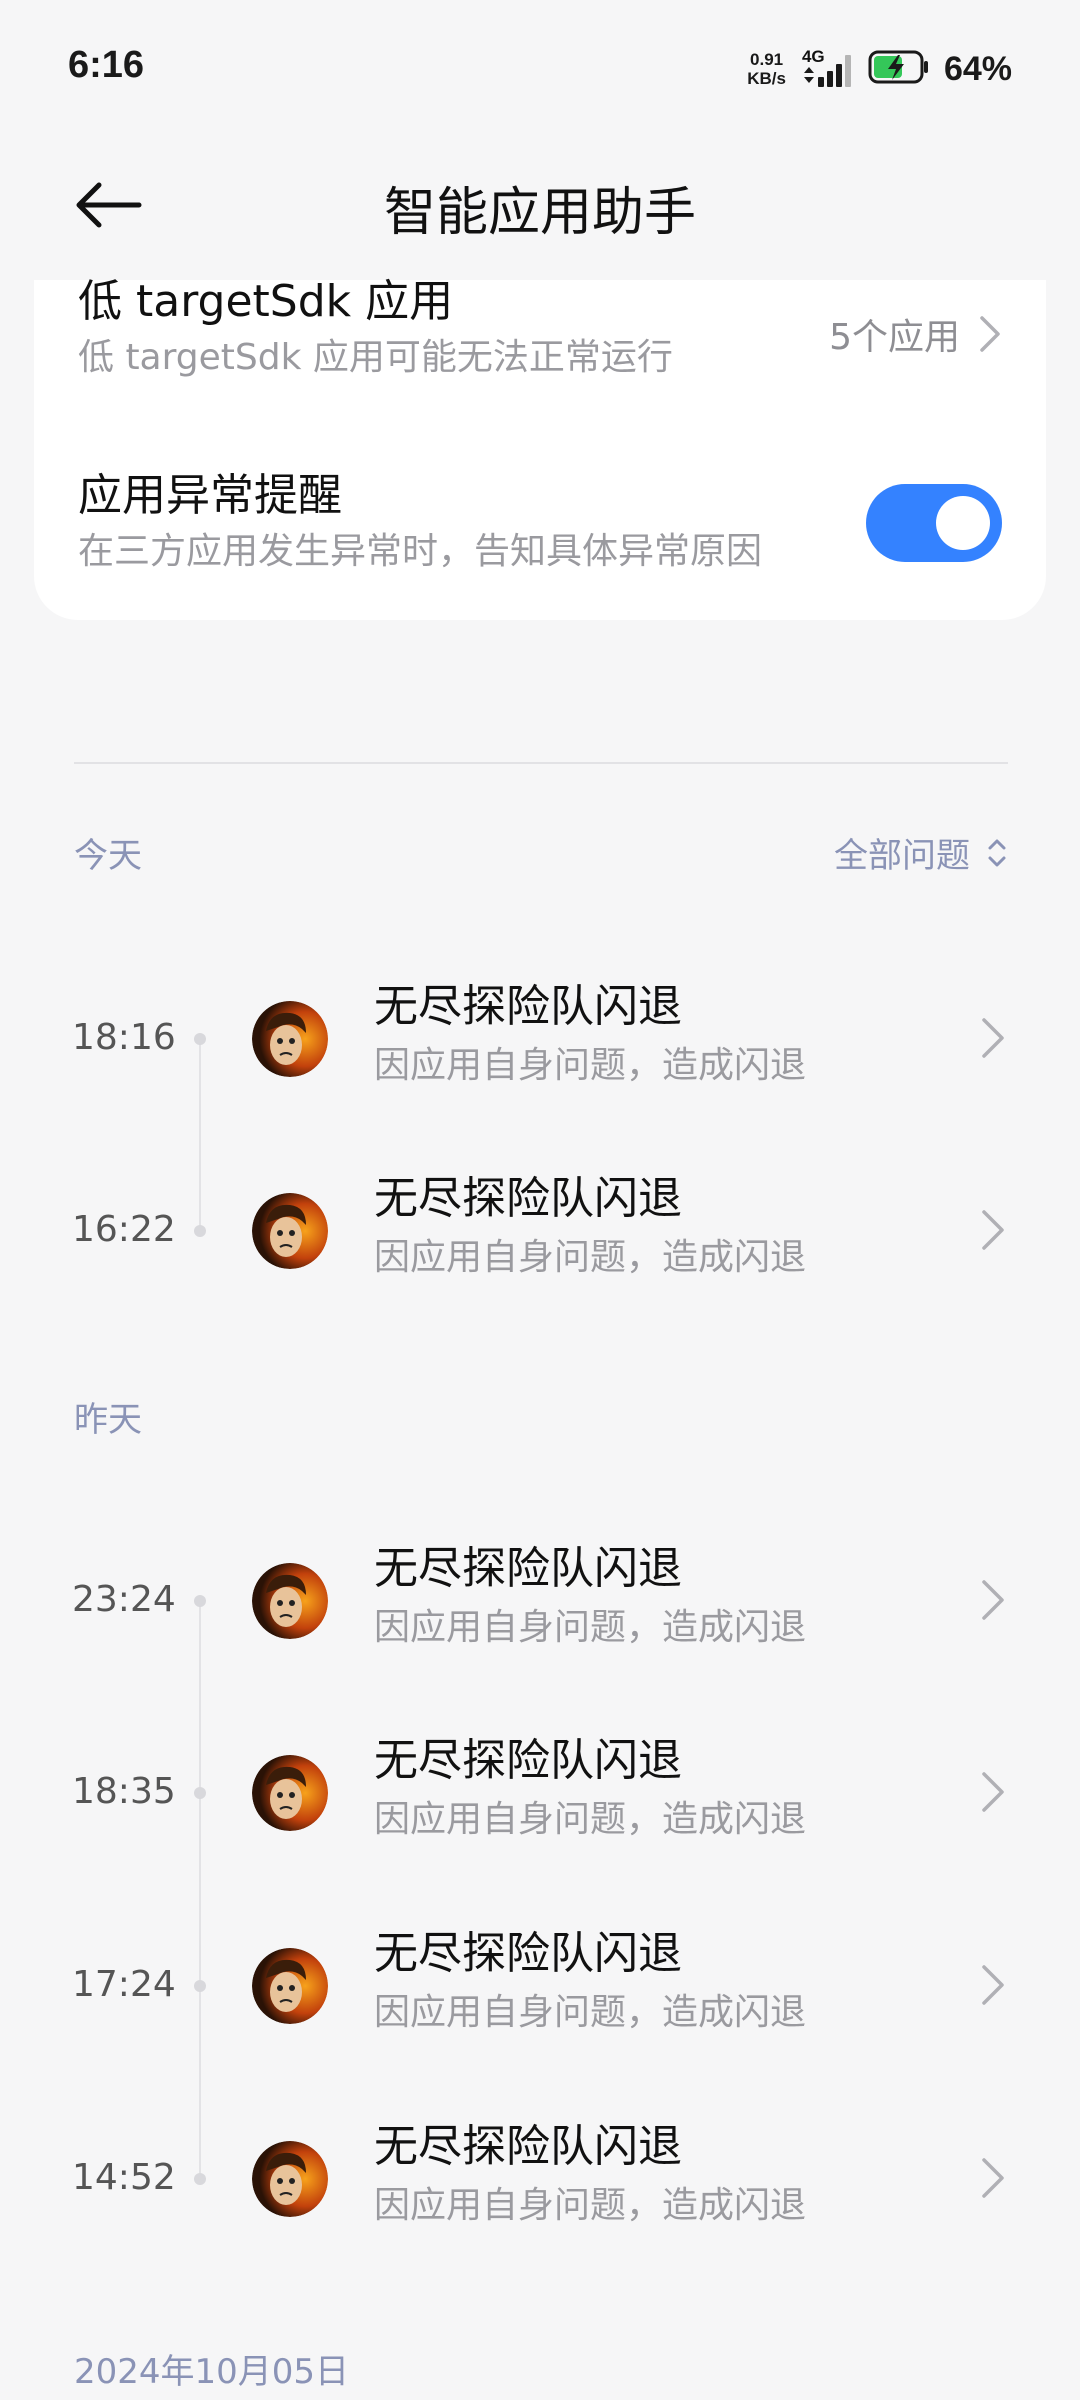 This screenshot has height=2400, width=1080. I want to click on app-header: 智能应用助手, so click(540, 205).